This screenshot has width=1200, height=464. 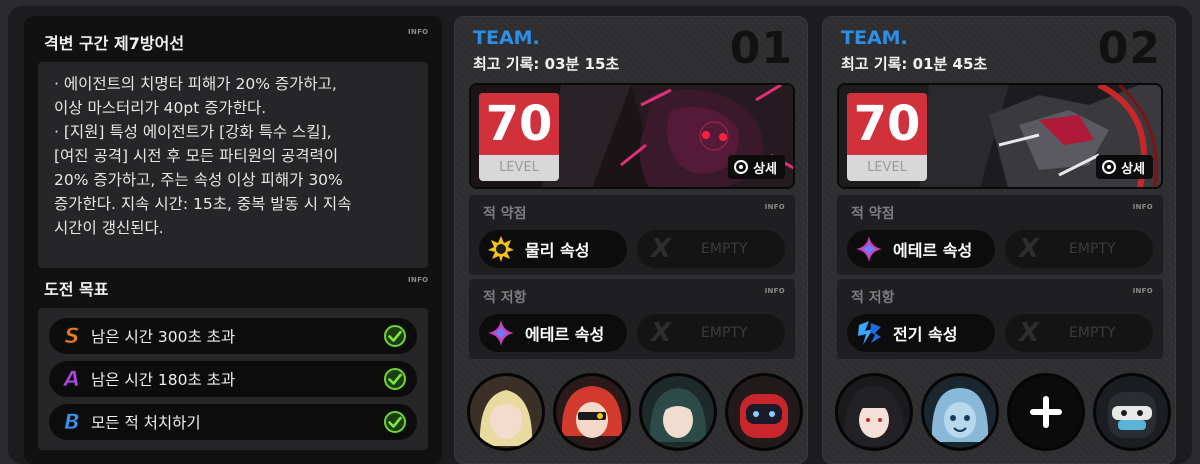 What do you see at coordinates (418, 32) in the screenshot?
I see `stage-info-tag: INFO` at bounding box center [418, 32].